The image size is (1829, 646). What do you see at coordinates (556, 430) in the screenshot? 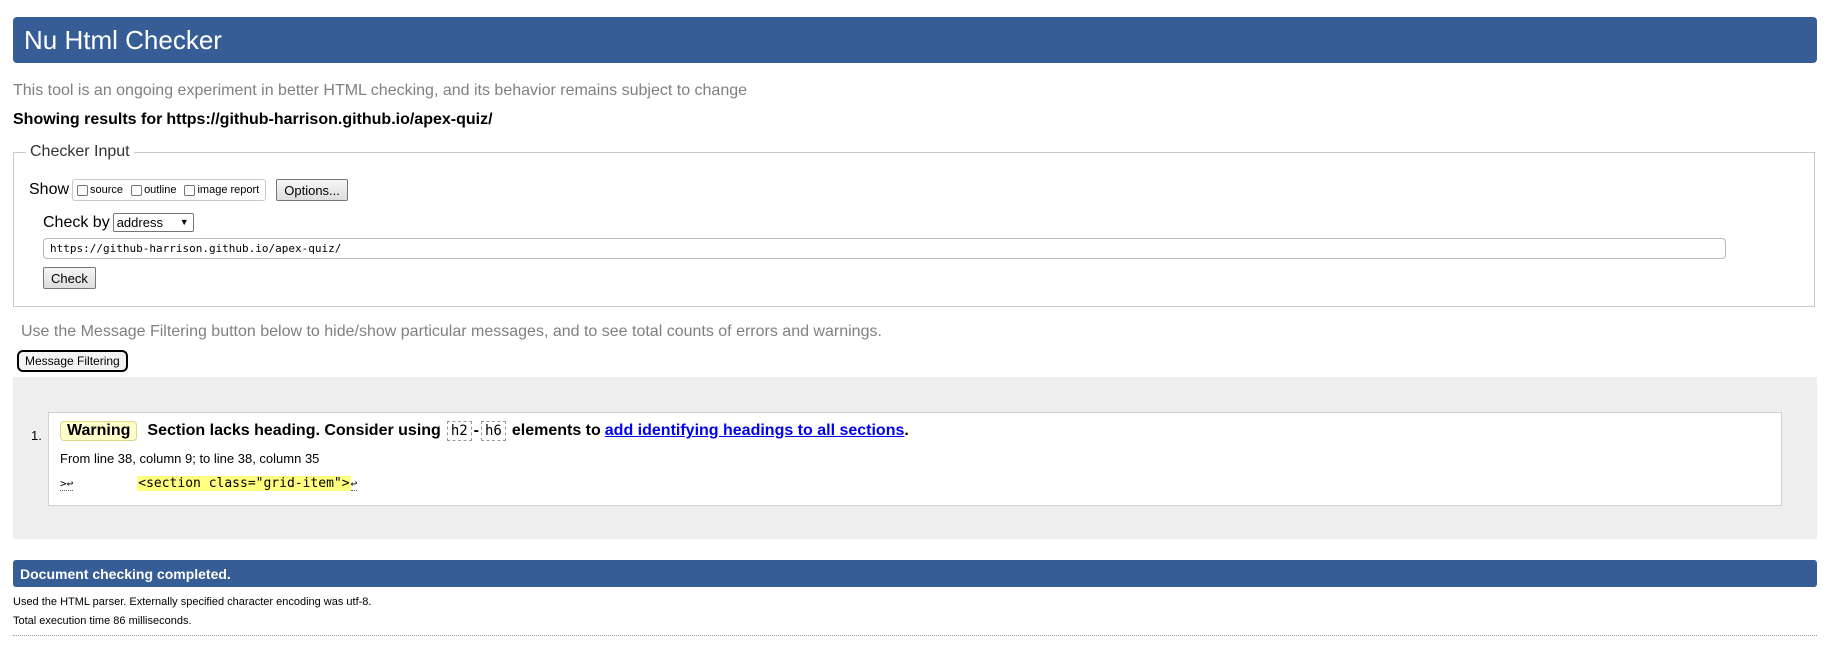
I see `message-text-middle: elements to` at bounding box center [556, 430].